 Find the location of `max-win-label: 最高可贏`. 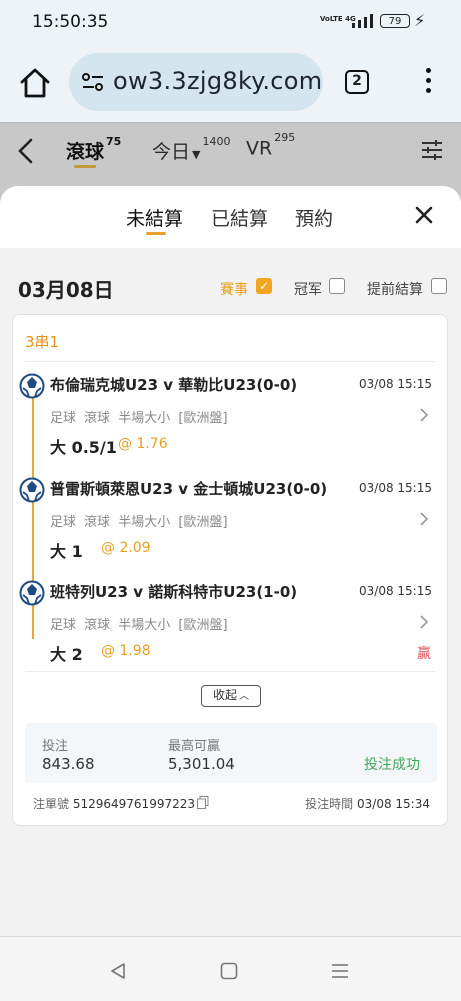

max-win-label: 最高可贏 is located at coordinates (194, 746).